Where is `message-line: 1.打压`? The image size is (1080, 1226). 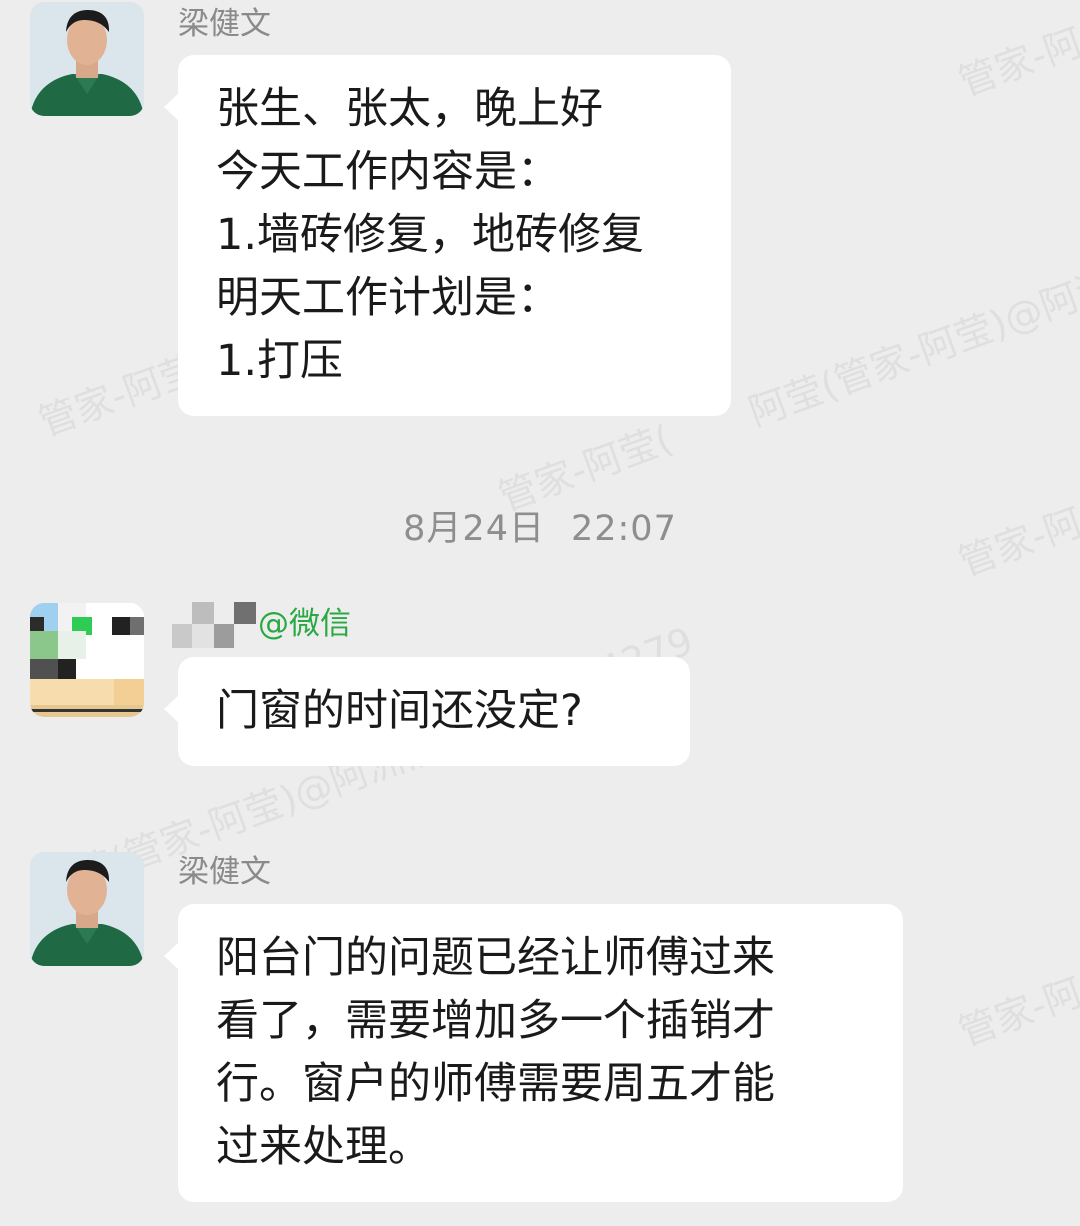 message-line: 1.打压 is located at coordinates (280, 361).